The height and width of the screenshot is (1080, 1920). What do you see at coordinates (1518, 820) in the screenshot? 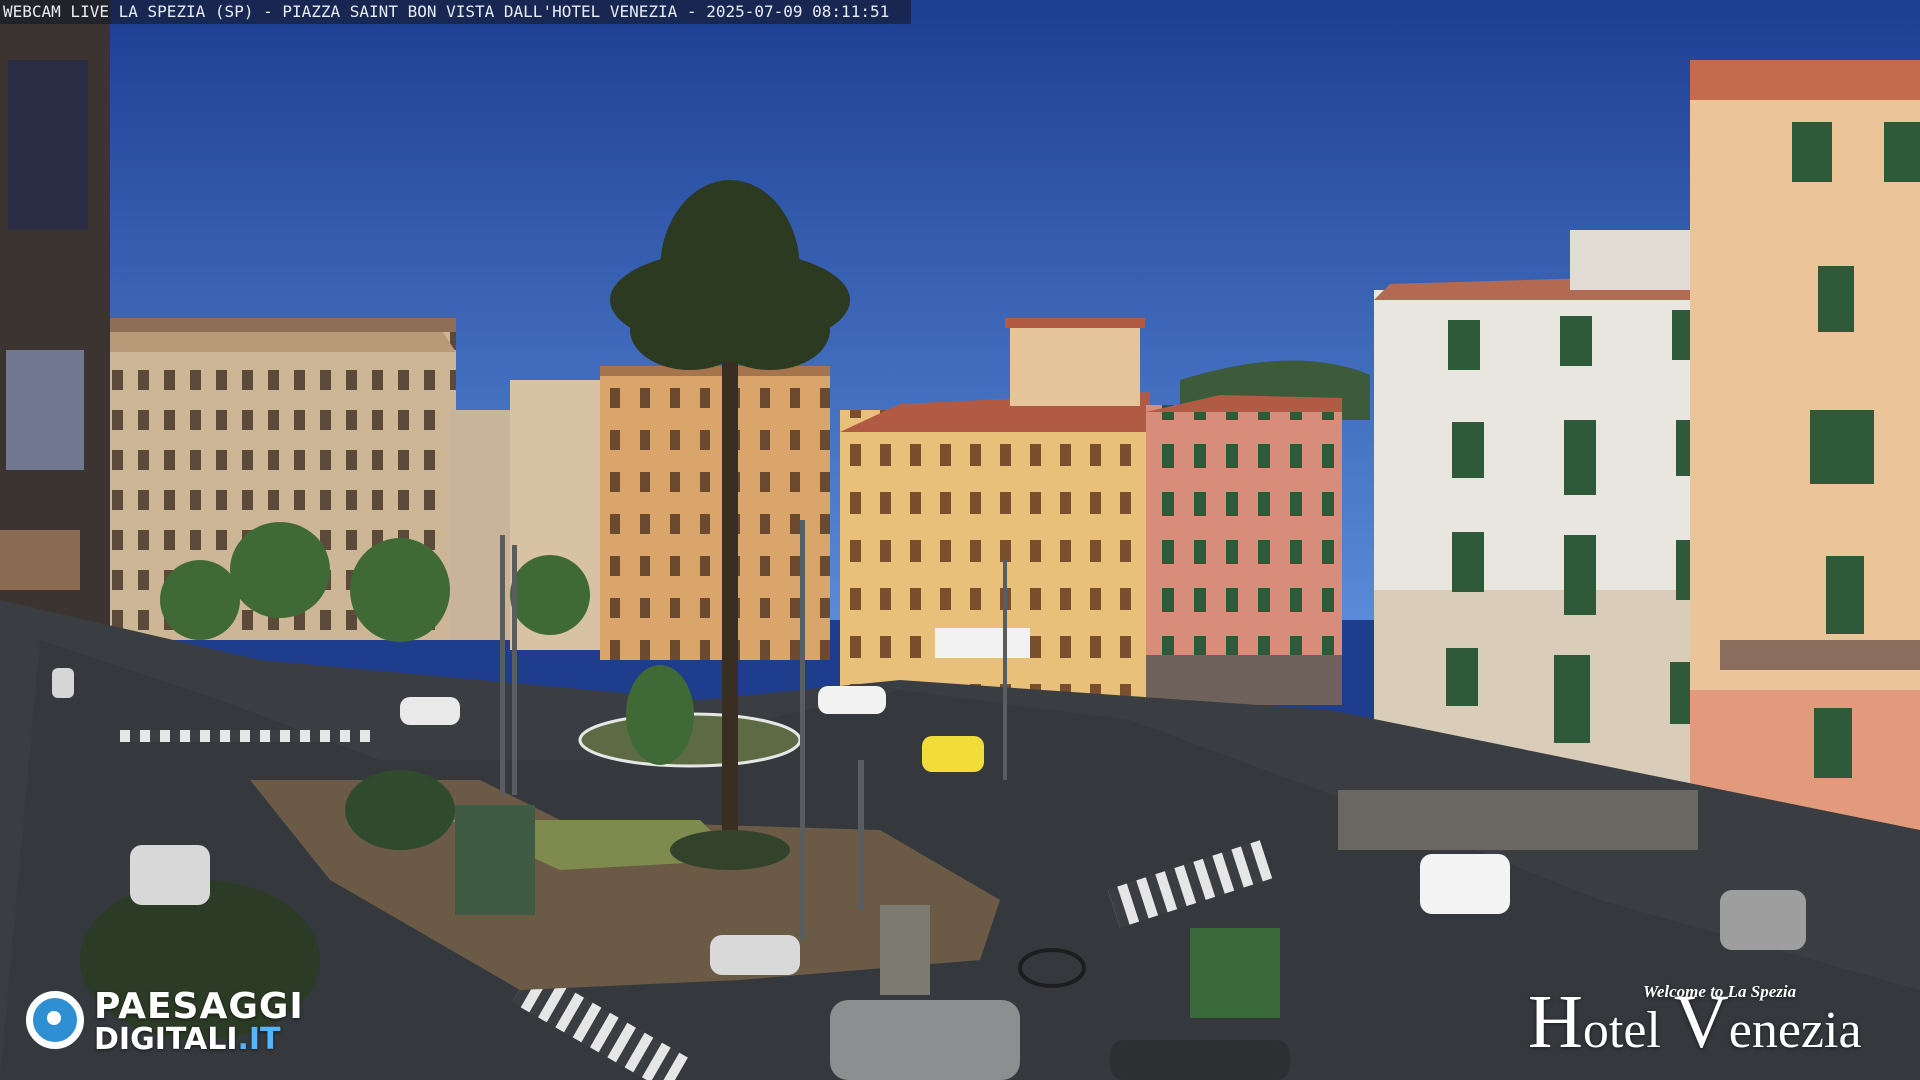
I see `railing` at bounding box center [1518, 820].